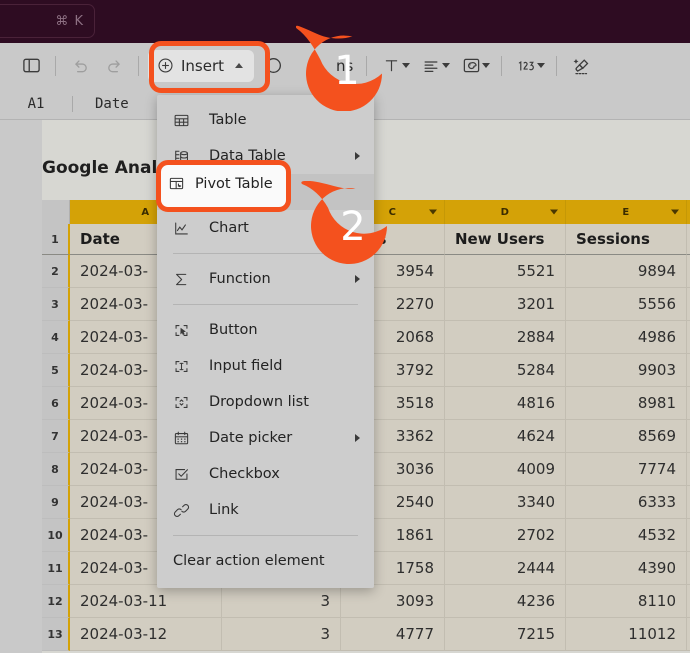 This screenshot has width=690, height=653. What do you see at coordinates (146, 601) in the screenshot?
I see `grid-cell: 2024-03-11` at bounding box center [146, 601].